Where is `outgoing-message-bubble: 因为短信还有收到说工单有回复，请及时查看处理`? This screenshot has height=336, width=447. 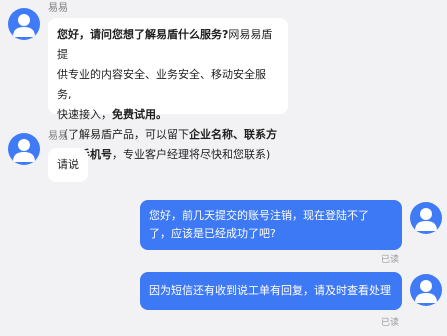
outgoing-message-bubble: 因为短信还有收到说工单有回复，请及时查看处理 is located at coordinates (271, 291).